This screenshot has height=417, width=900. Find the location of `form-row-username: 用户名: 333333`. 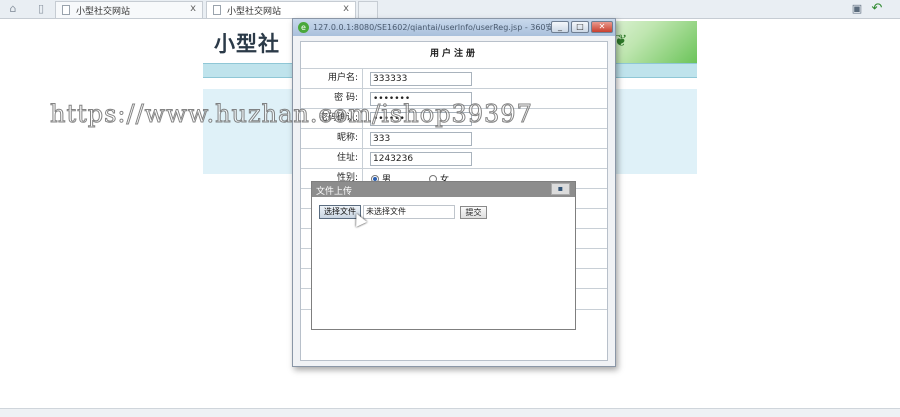

form-row-username: 用户名: 333333 is located at coordinates (454, 78).